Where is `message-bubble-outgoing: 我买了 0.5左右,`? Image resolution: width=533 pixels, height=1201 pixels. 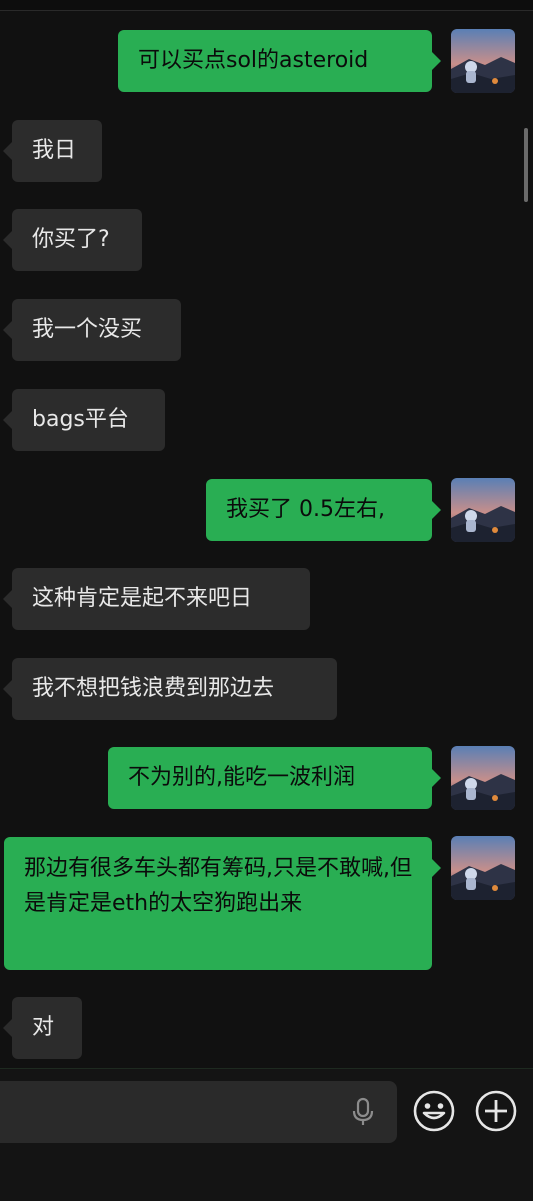 message-bubble-outgoing: 我买了 0.5左右, is located at coordinates (323, 510).